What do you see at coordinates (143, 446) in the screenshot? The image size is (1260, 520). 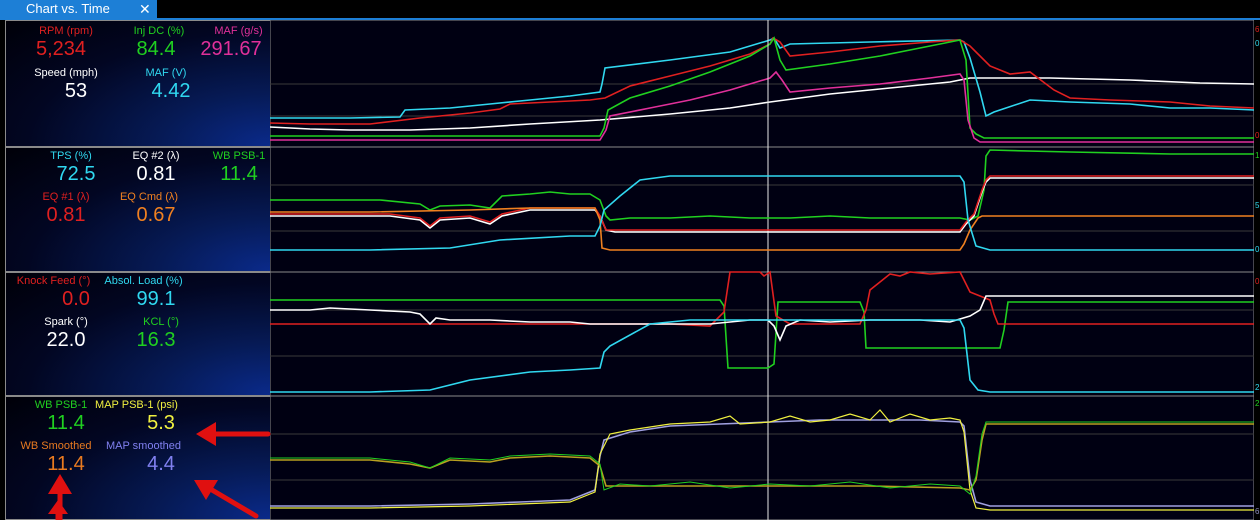 I see `gauge-label-map-smoothed: MAP smoothed` at bounding box center [143, 446].